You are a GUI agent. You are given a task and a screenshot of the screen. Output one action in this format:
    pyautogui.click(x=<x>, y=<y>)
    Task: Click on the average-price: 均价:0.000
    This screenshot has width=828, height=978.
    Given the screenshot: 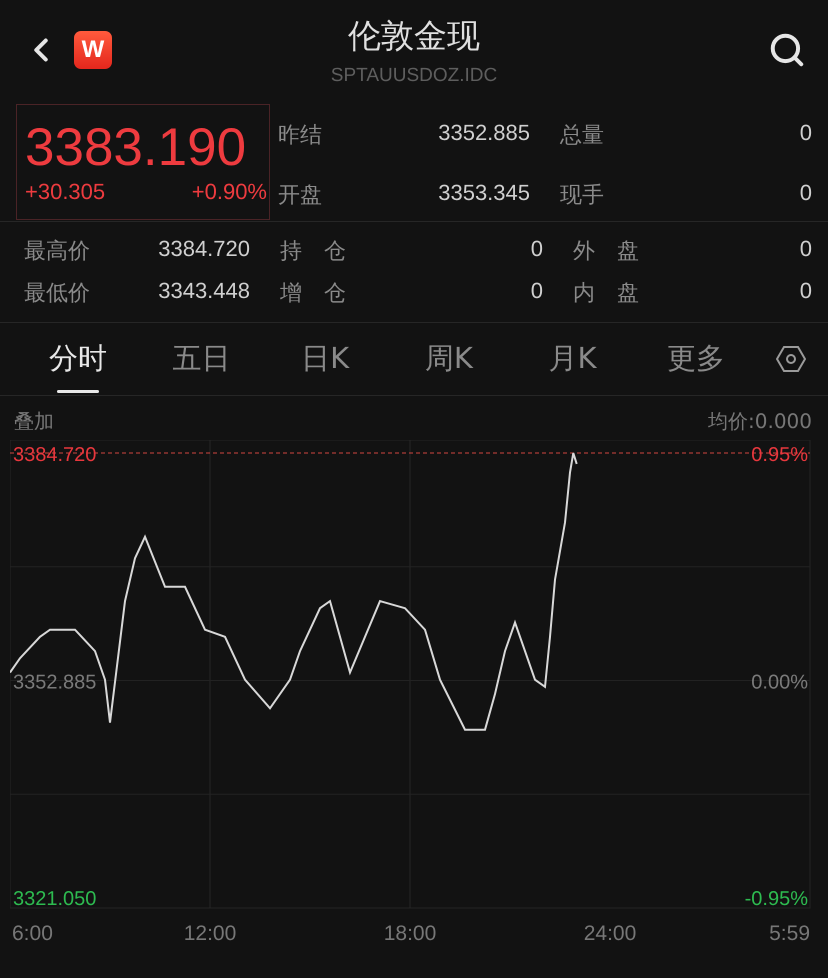 What is the action you would take?
    pyautogui.click(x=760, y=421)
    